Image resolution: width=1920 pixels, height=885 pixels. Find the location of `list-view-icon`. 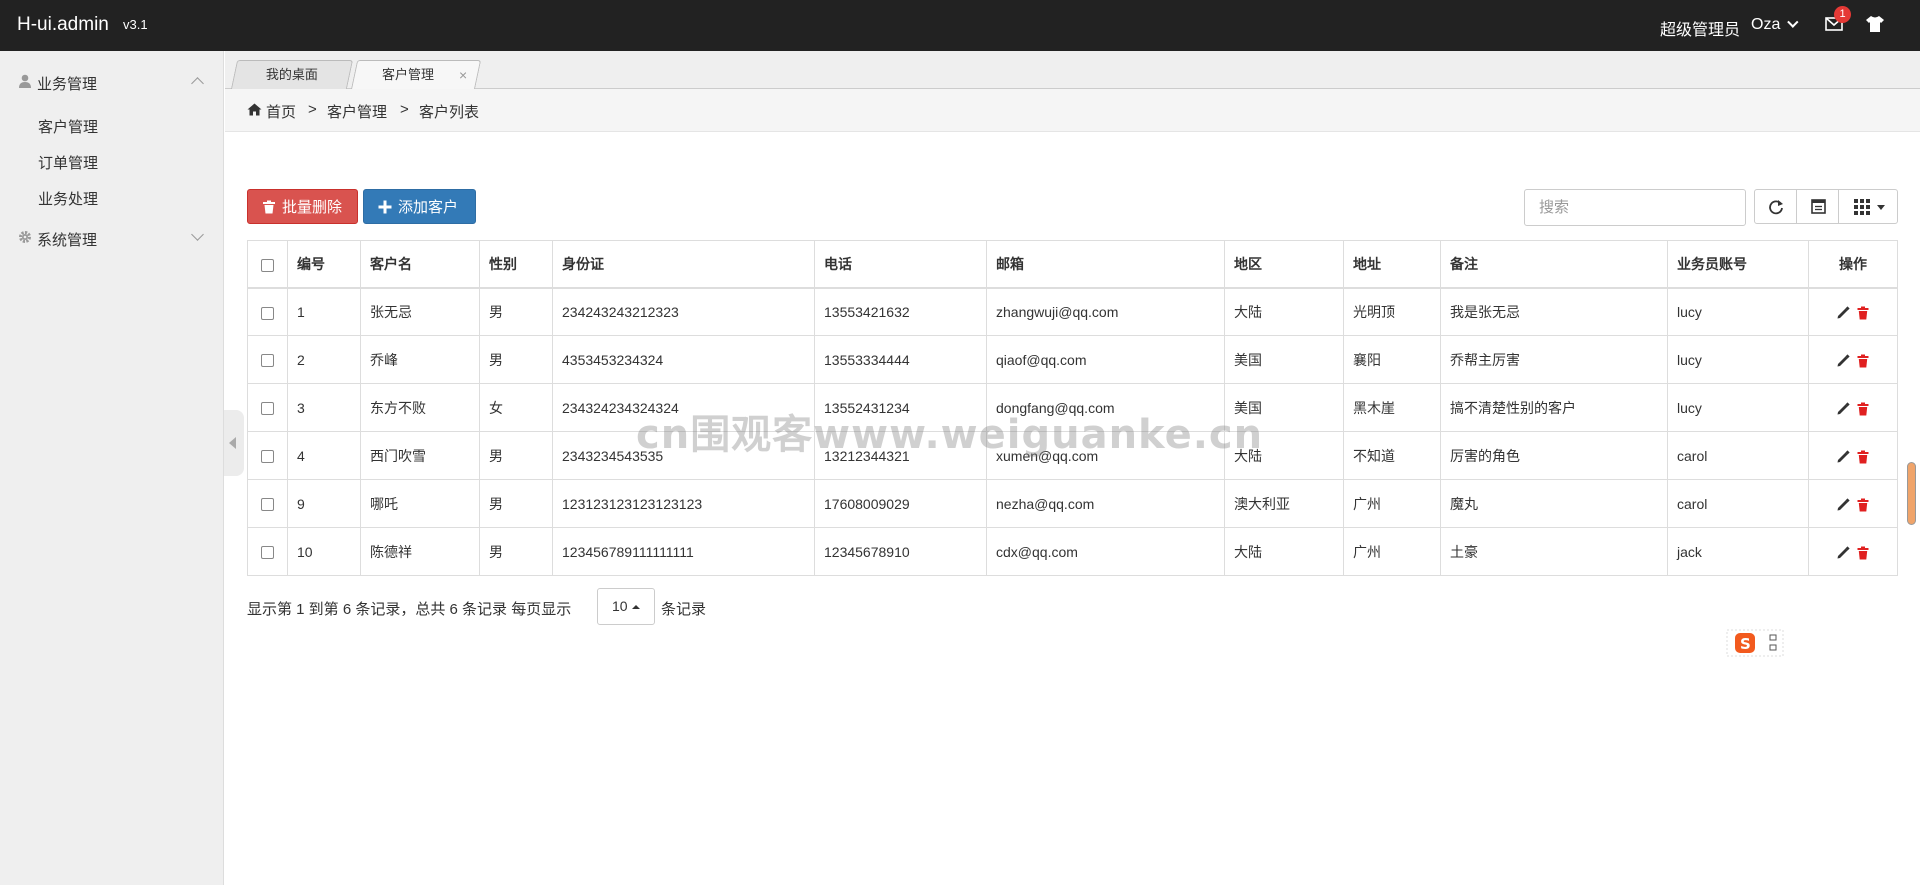

list-view-icon is located at coordinates (1818, 206).